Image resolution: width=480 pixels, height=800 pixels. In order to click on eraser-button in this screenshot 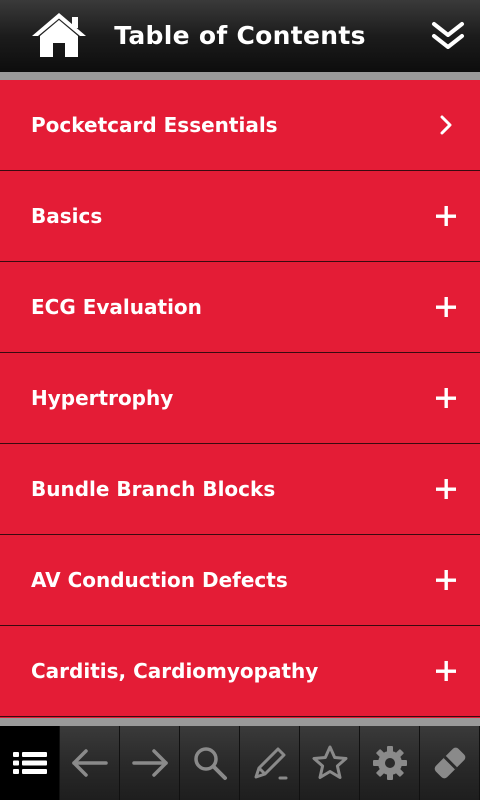, I will do `click(450, 763)`.